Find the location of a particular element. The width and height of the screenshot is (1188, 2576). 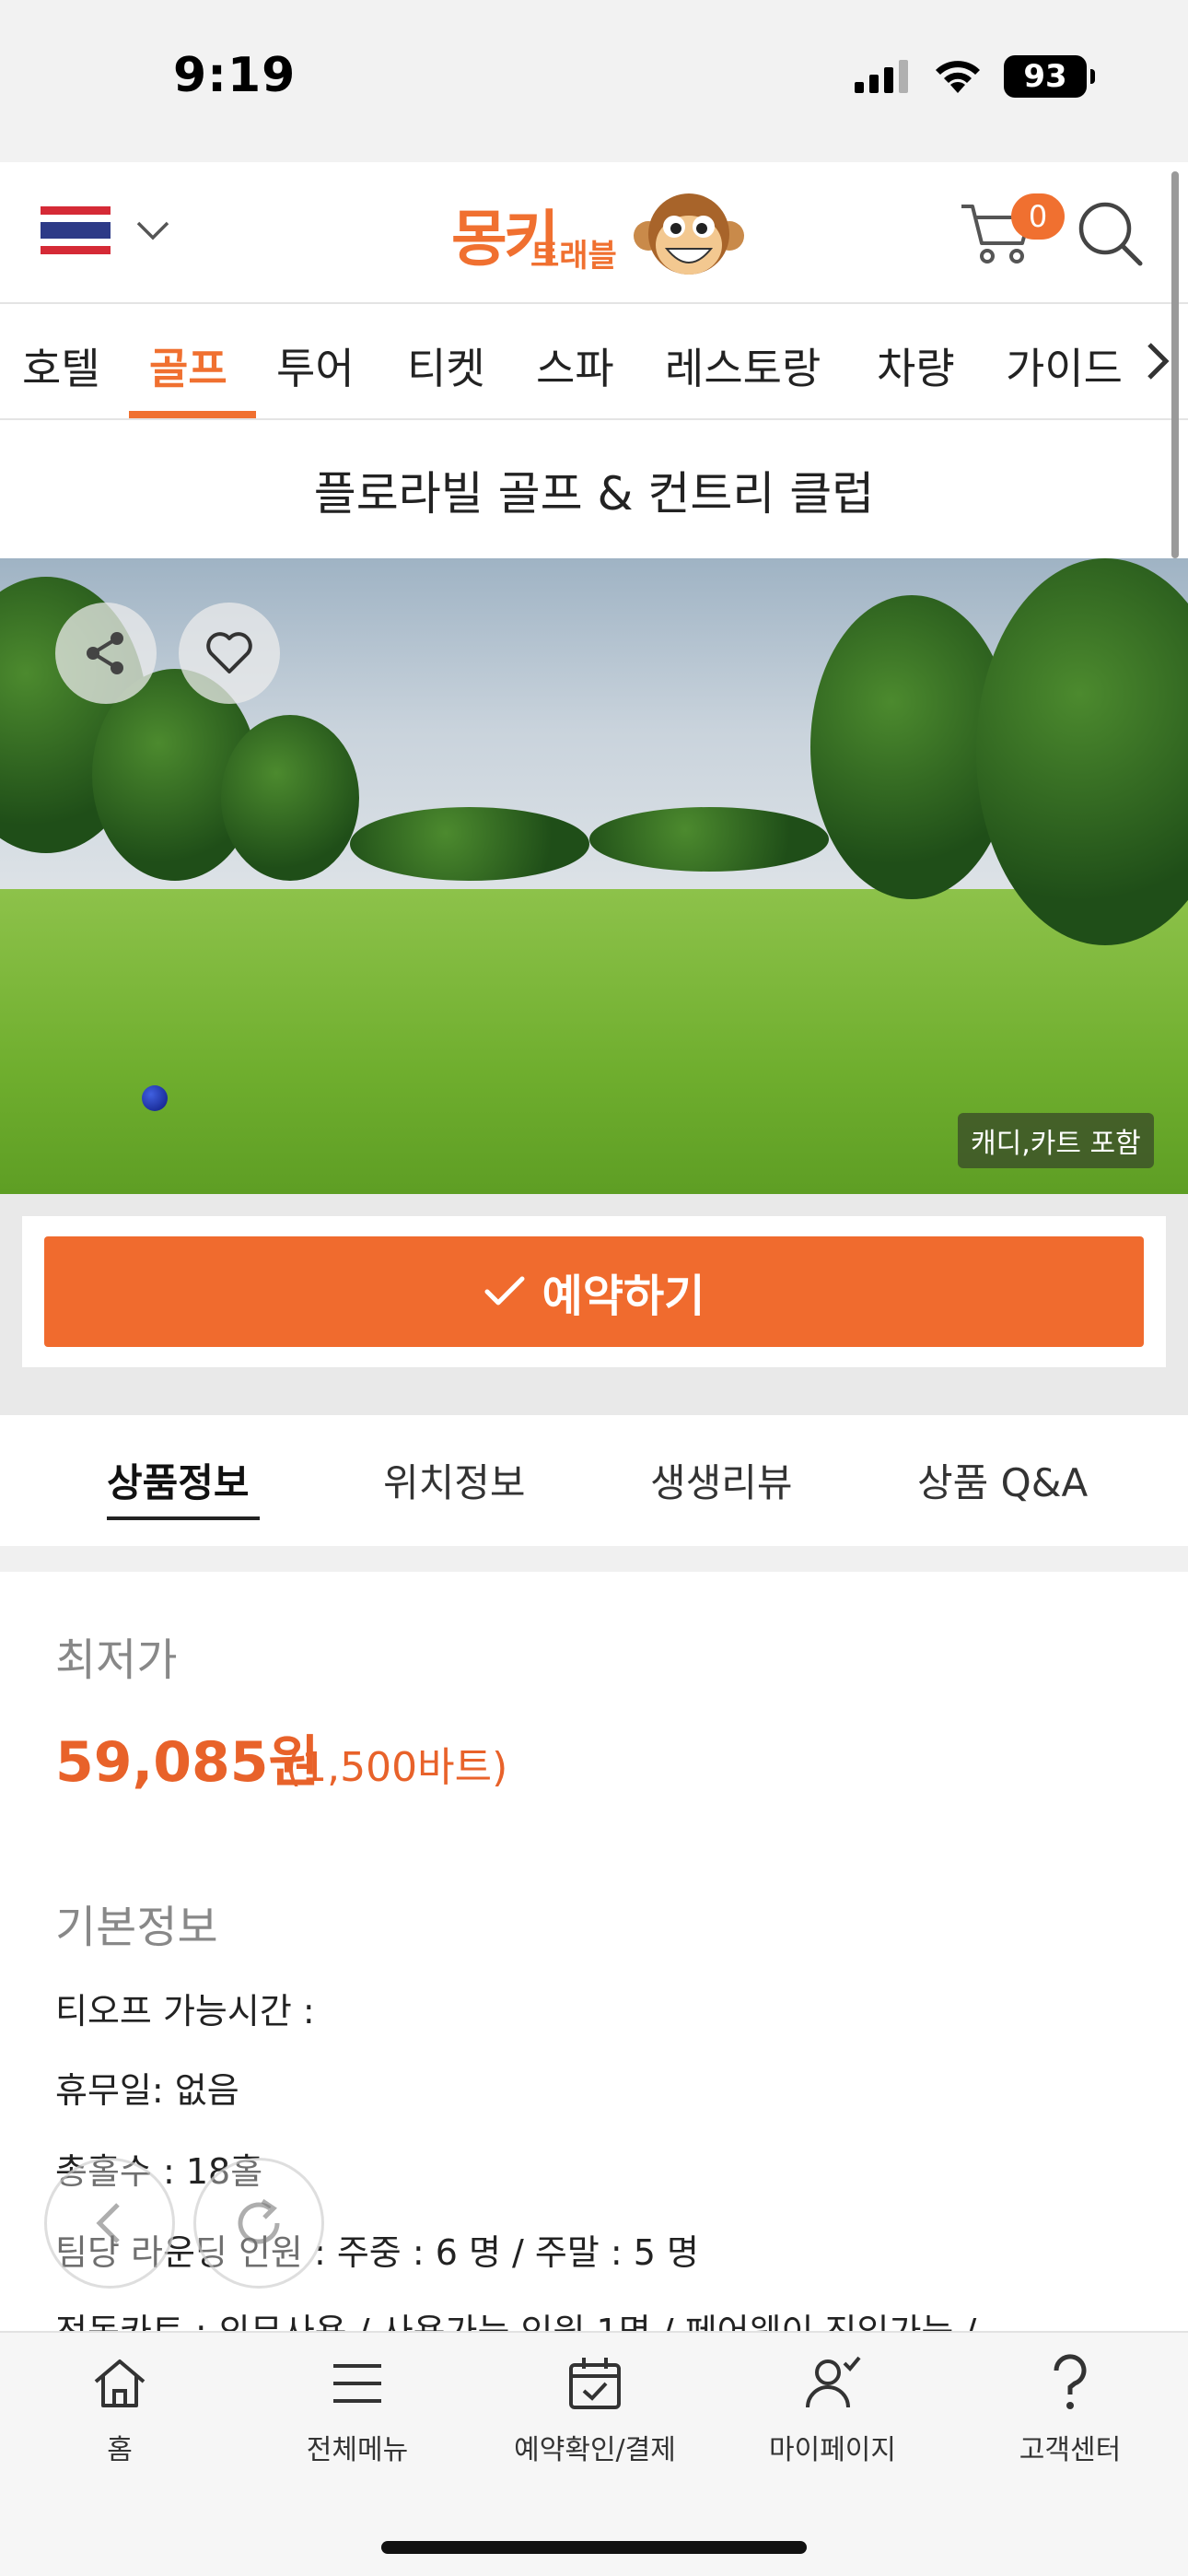

user-check-icon is located at coordinates (832, 2383).